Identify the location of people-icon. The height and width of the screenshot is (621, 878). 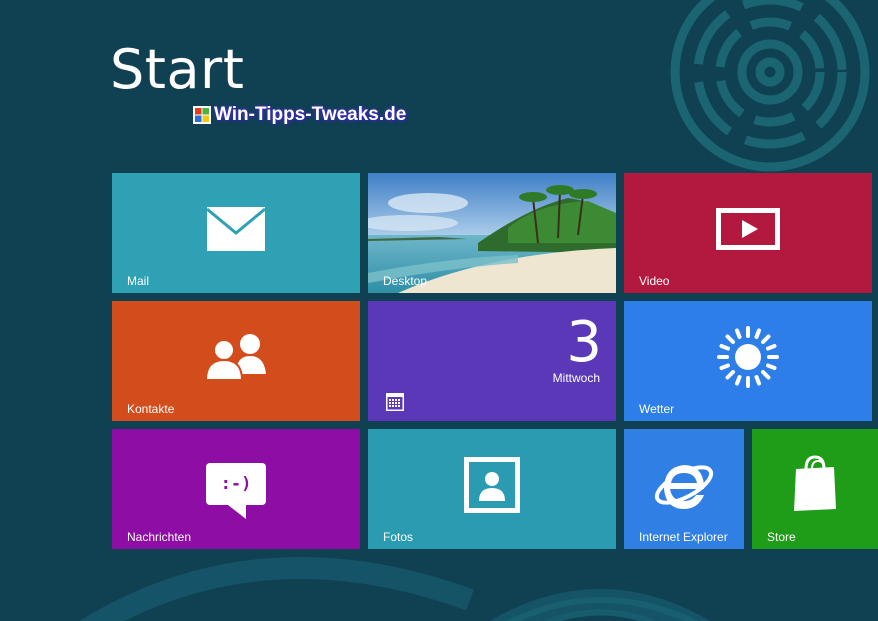
(235, 357).